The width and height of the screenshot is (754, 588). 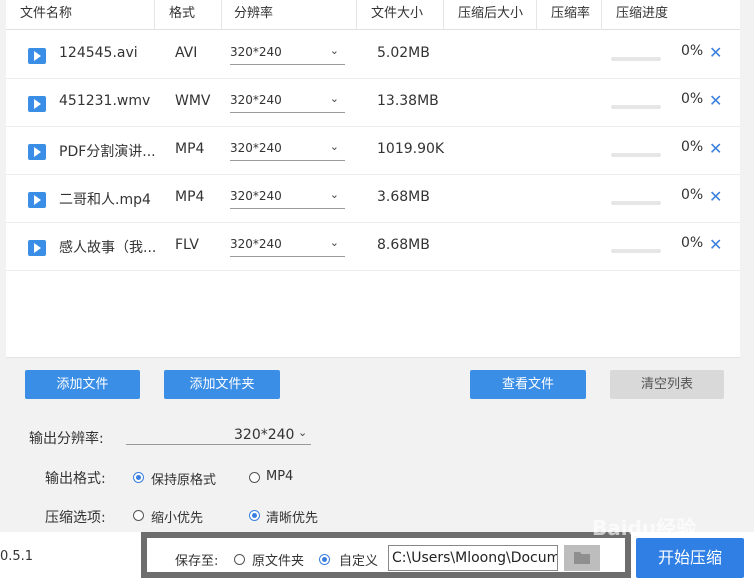 I want to click on table-row: 451231.wmv WMV 320*240 ⌄ 13.38MB 0% ✕, so click(x=373, y=103).